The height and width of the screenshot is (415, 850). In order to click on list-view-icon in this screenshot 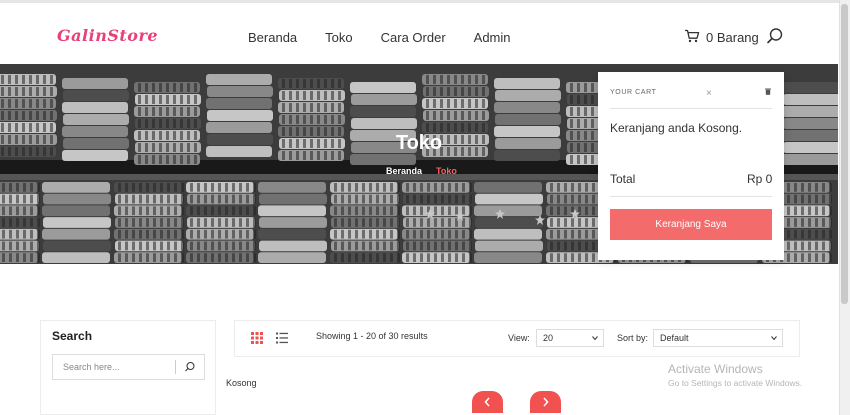, I will do `click(282, 338)`.